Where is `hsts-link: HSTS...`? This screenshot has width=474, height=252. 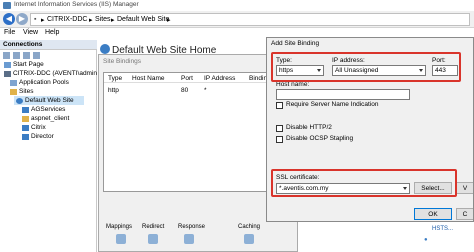
hsts-link: HSTS... is located at coordinates (442, 229).